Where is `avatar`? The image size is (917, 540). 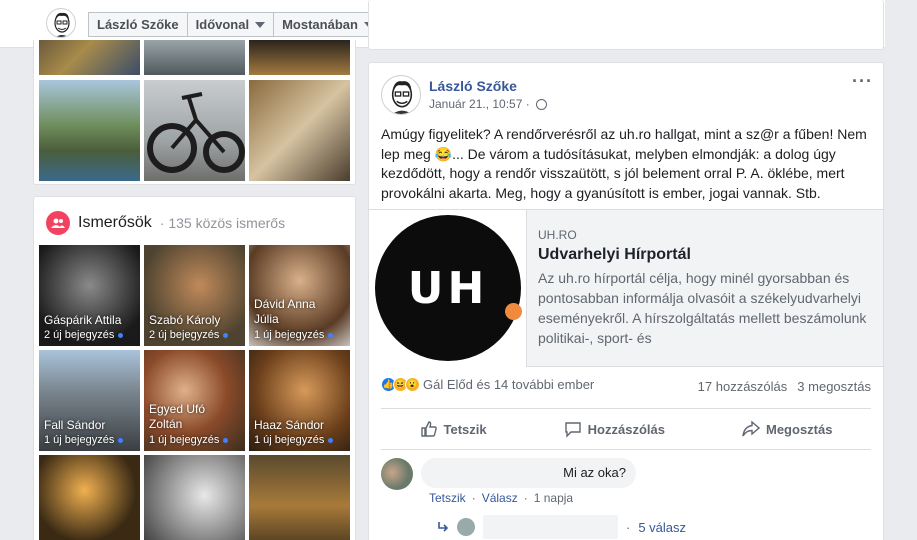
avatar is located at coordinates (61, 23).